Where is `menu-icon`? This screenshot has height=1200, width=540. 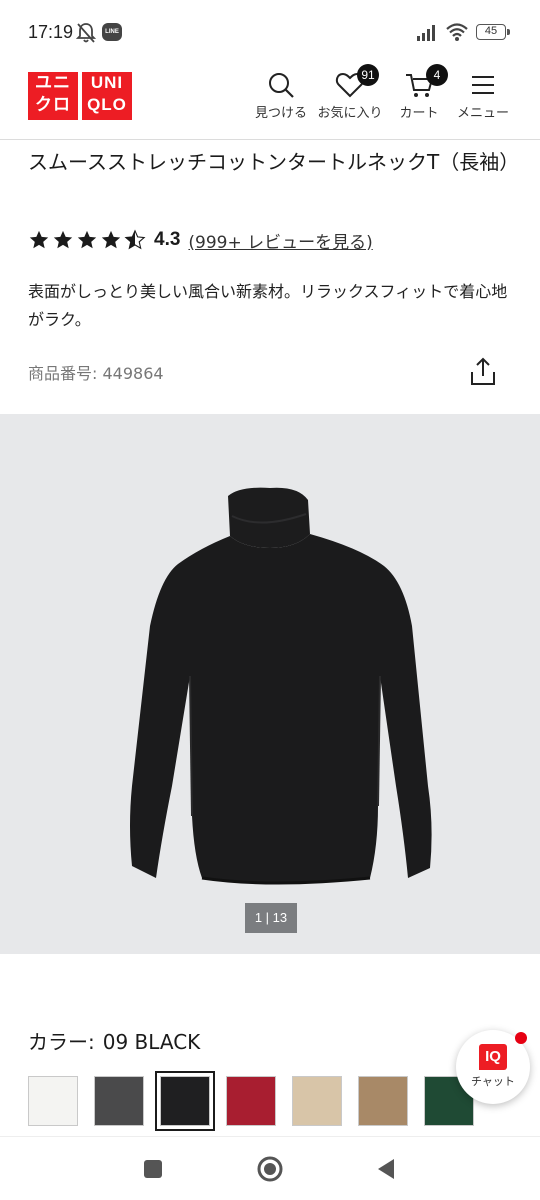 menu-icon is located at coordinates (483, 85).